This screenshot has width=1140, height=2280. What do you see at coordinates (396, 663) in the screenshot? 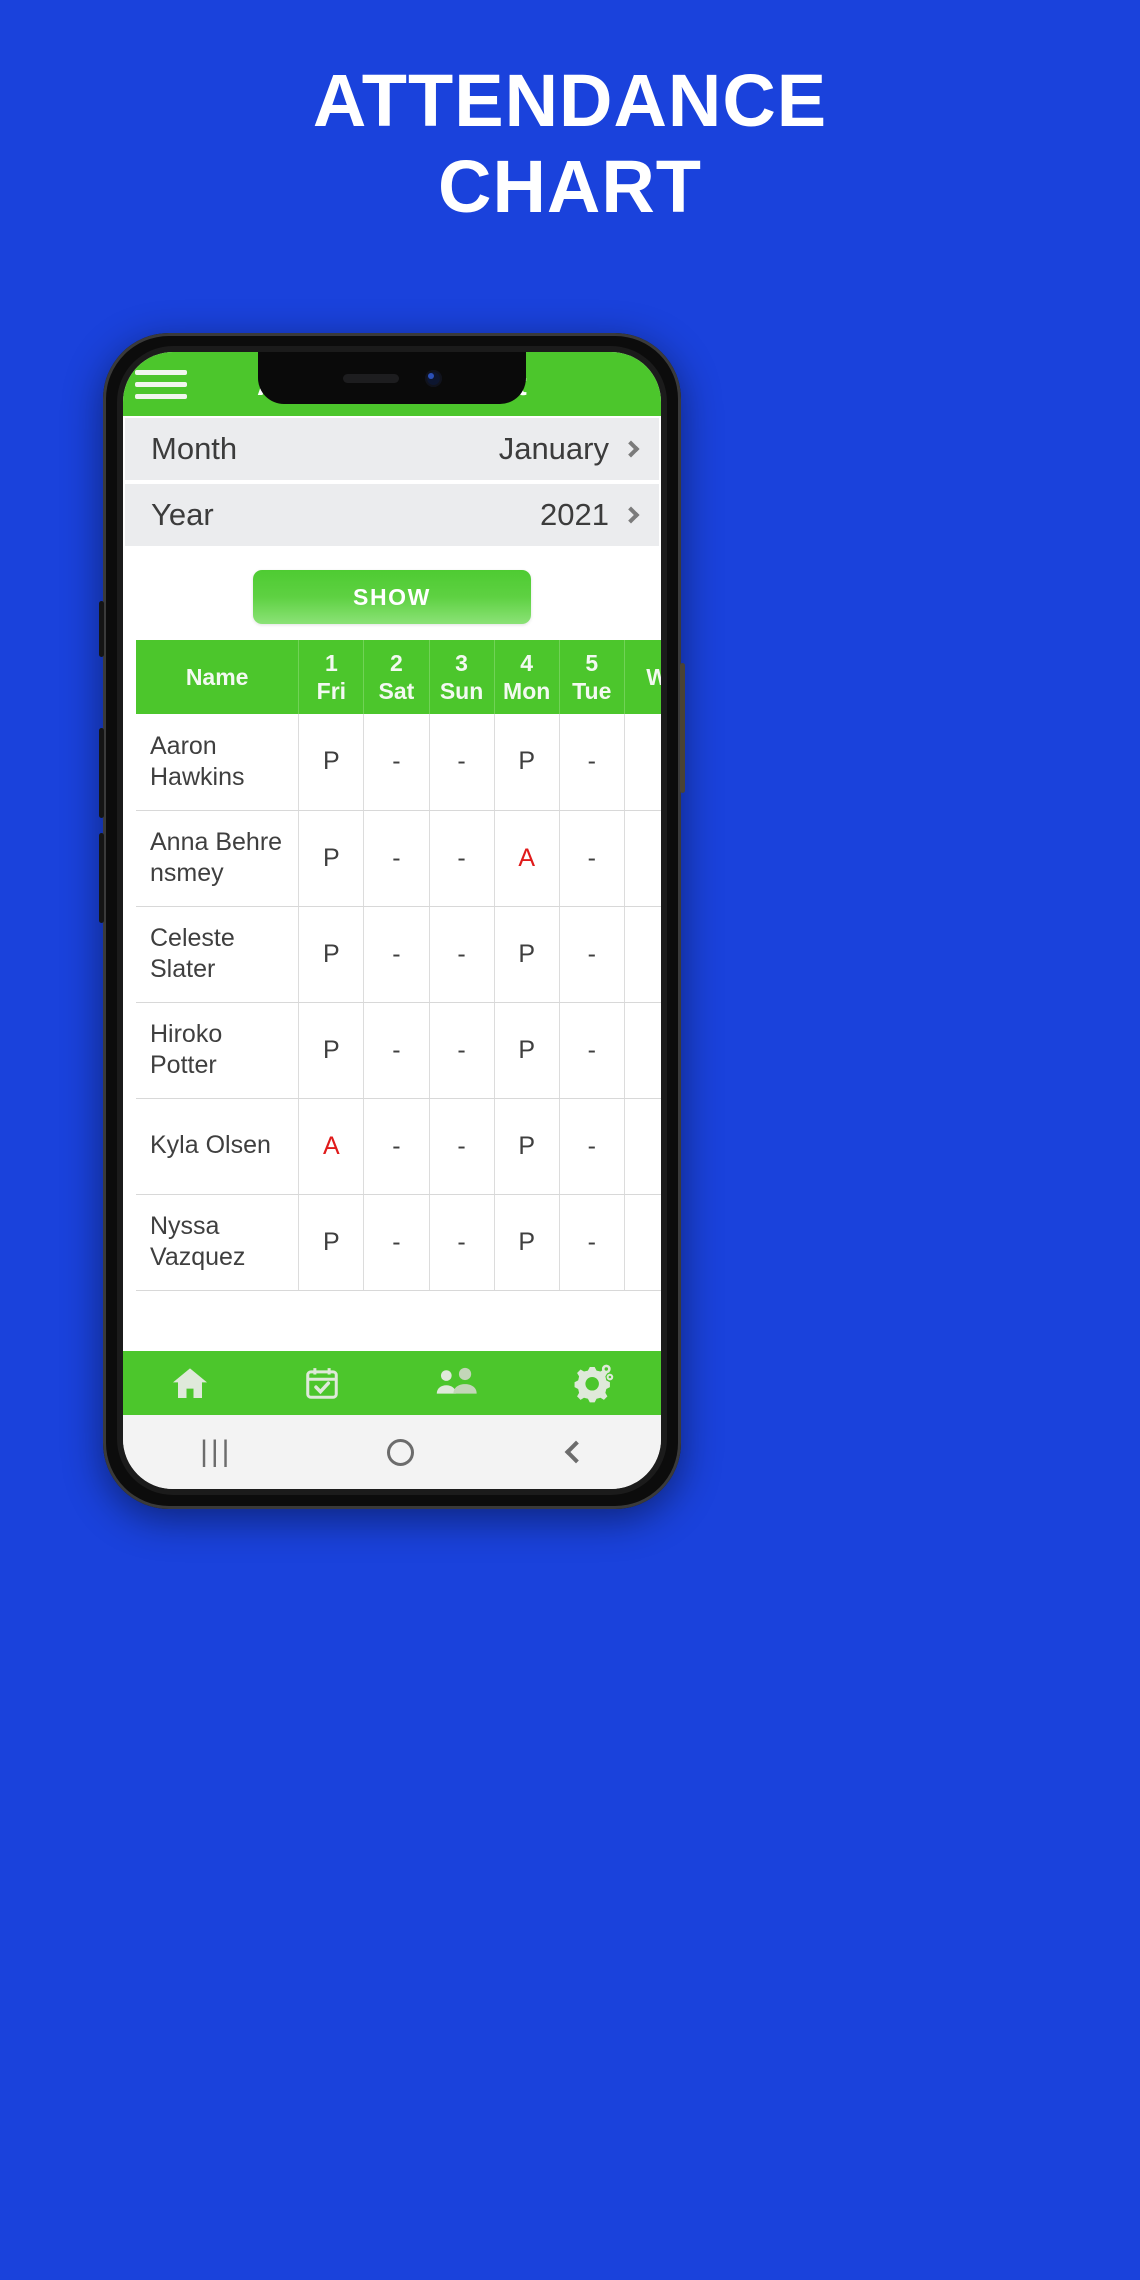
I see `day-number-2: 2` at bounding box center [396, 663].